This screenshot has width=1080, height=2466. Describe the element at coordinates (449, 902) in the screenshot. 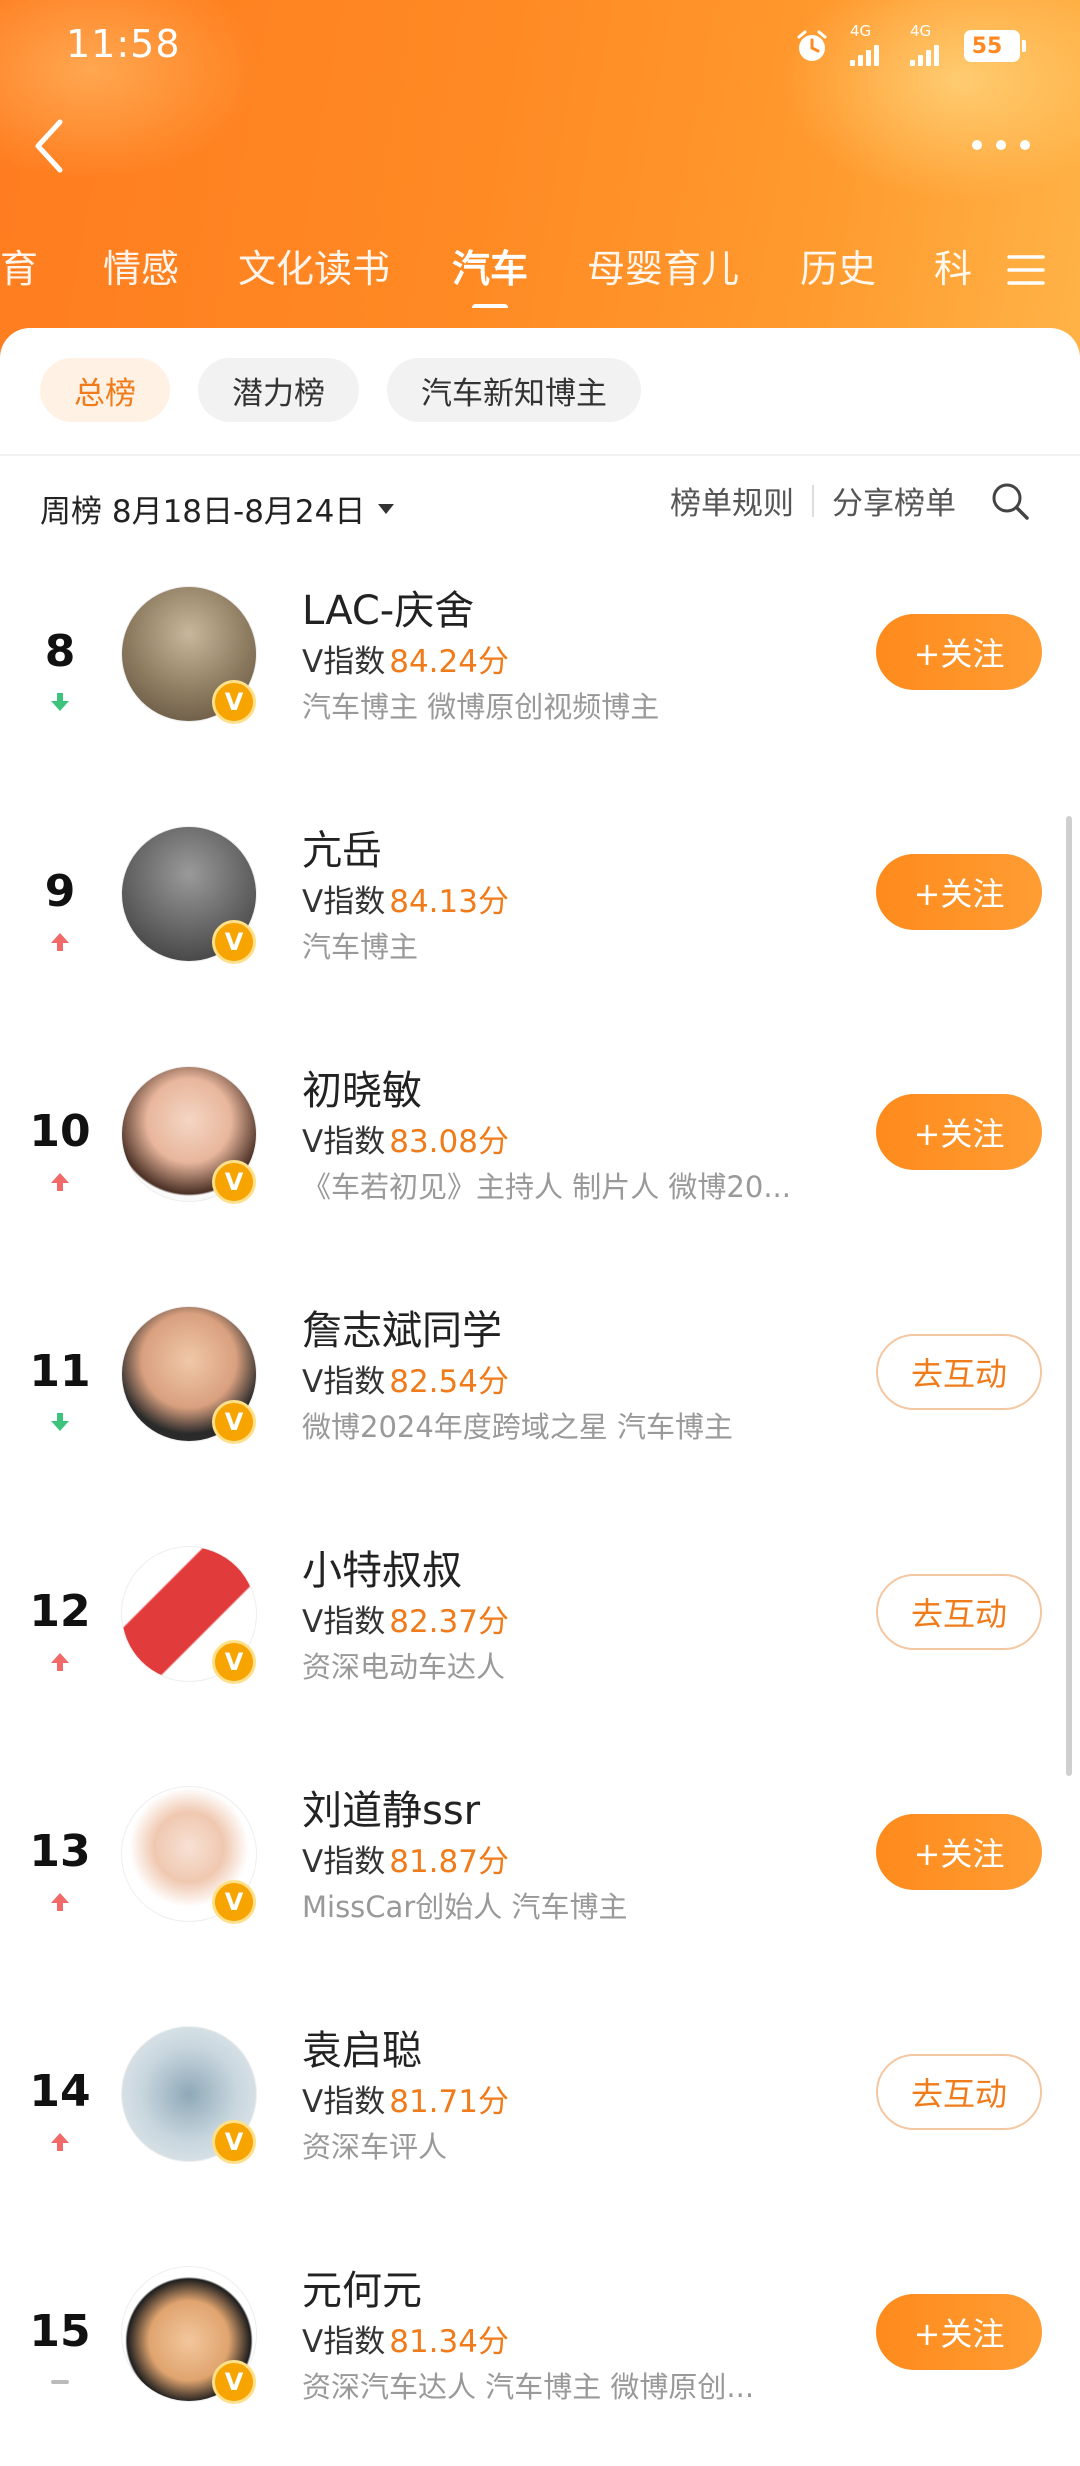

I see `v-index-score: 84.13分` at that location.